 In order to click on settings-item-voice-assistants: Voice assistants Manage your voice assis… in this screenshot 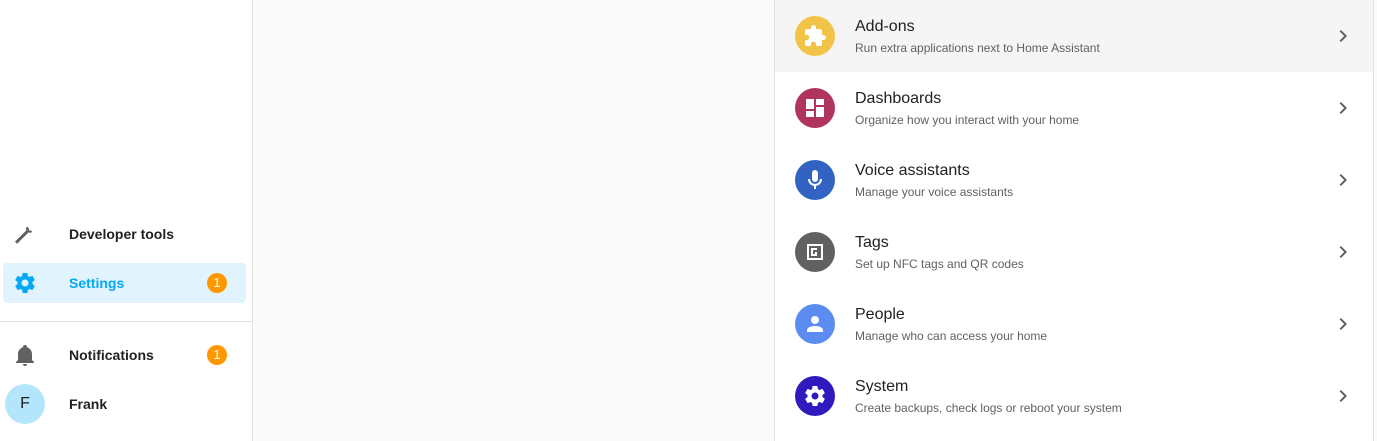, I will do `click(1074, 180)`.